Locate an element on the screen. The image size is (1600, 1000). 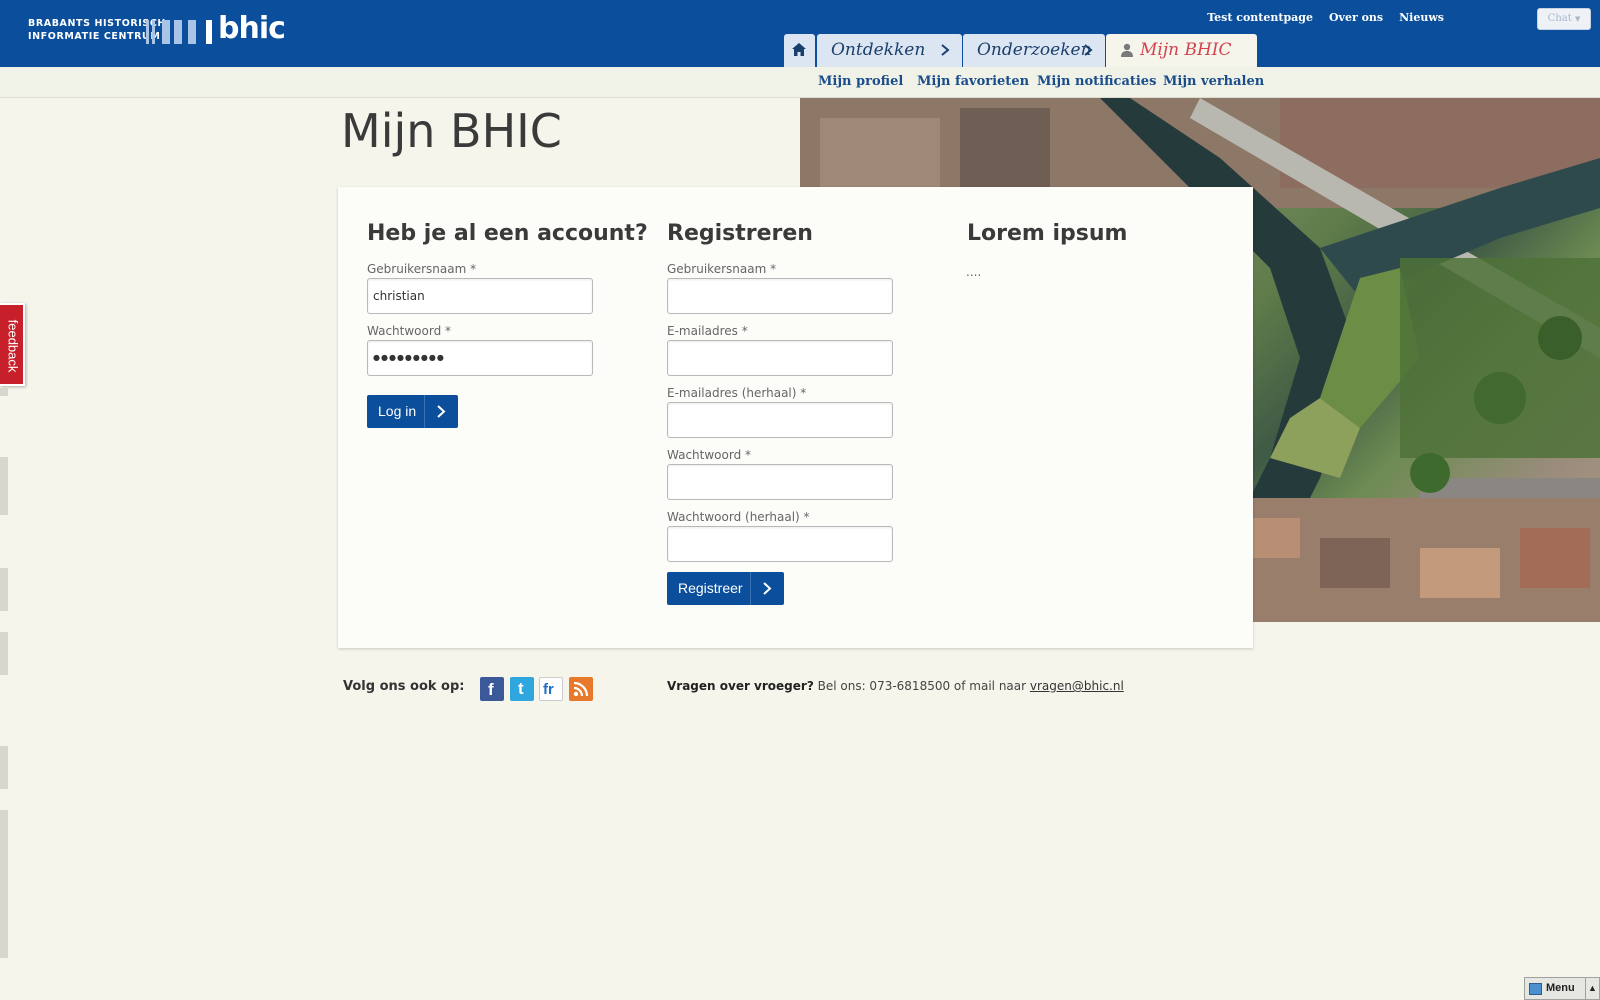
tab-home is located at coordinates (799, 50).